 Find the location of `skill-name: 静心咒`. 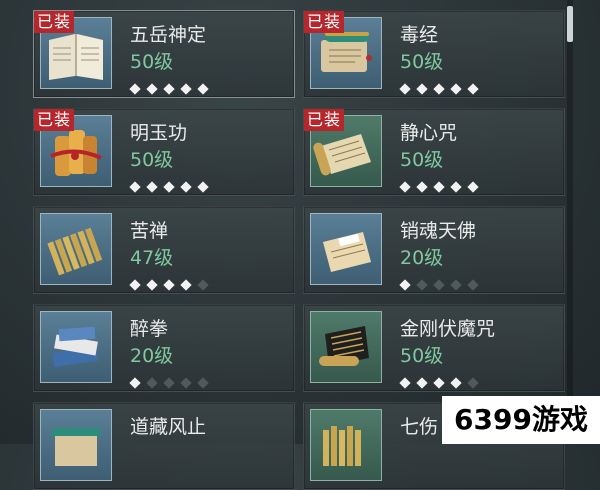

skill-name: 静心咒 is located at coordinates (429, 133).